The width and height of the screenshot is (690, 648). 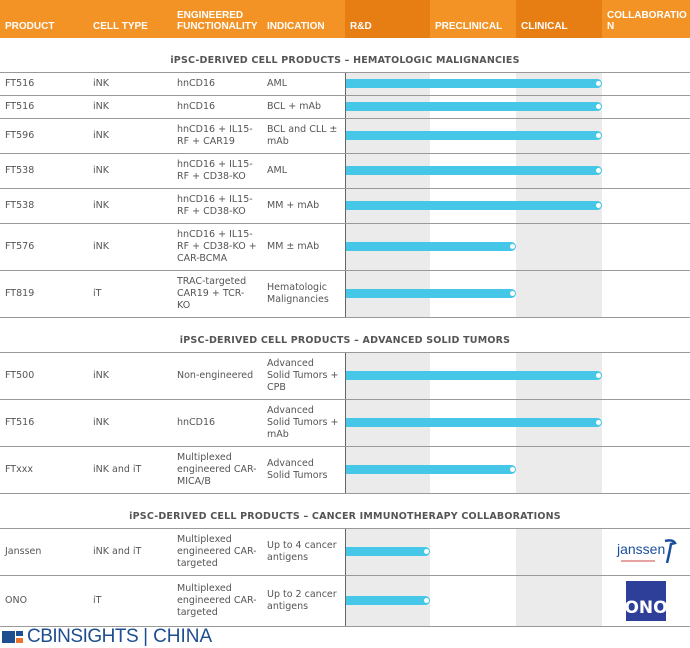 I want to click on cbinsights-mark-icon, so click(x=12, y=637).